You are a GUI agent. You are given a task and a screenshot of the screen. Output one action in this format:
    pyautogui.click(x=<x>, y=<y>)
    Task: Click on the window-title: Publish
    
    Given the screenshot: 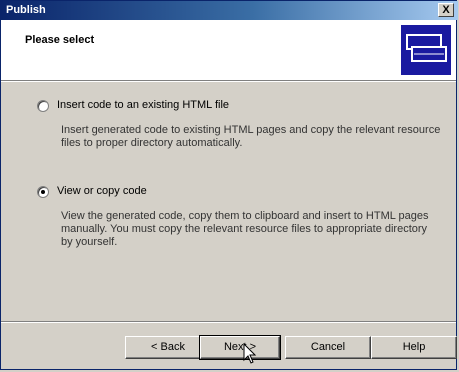 What is the action you would take?
    pyautogui.click(x=26, y=10)
    